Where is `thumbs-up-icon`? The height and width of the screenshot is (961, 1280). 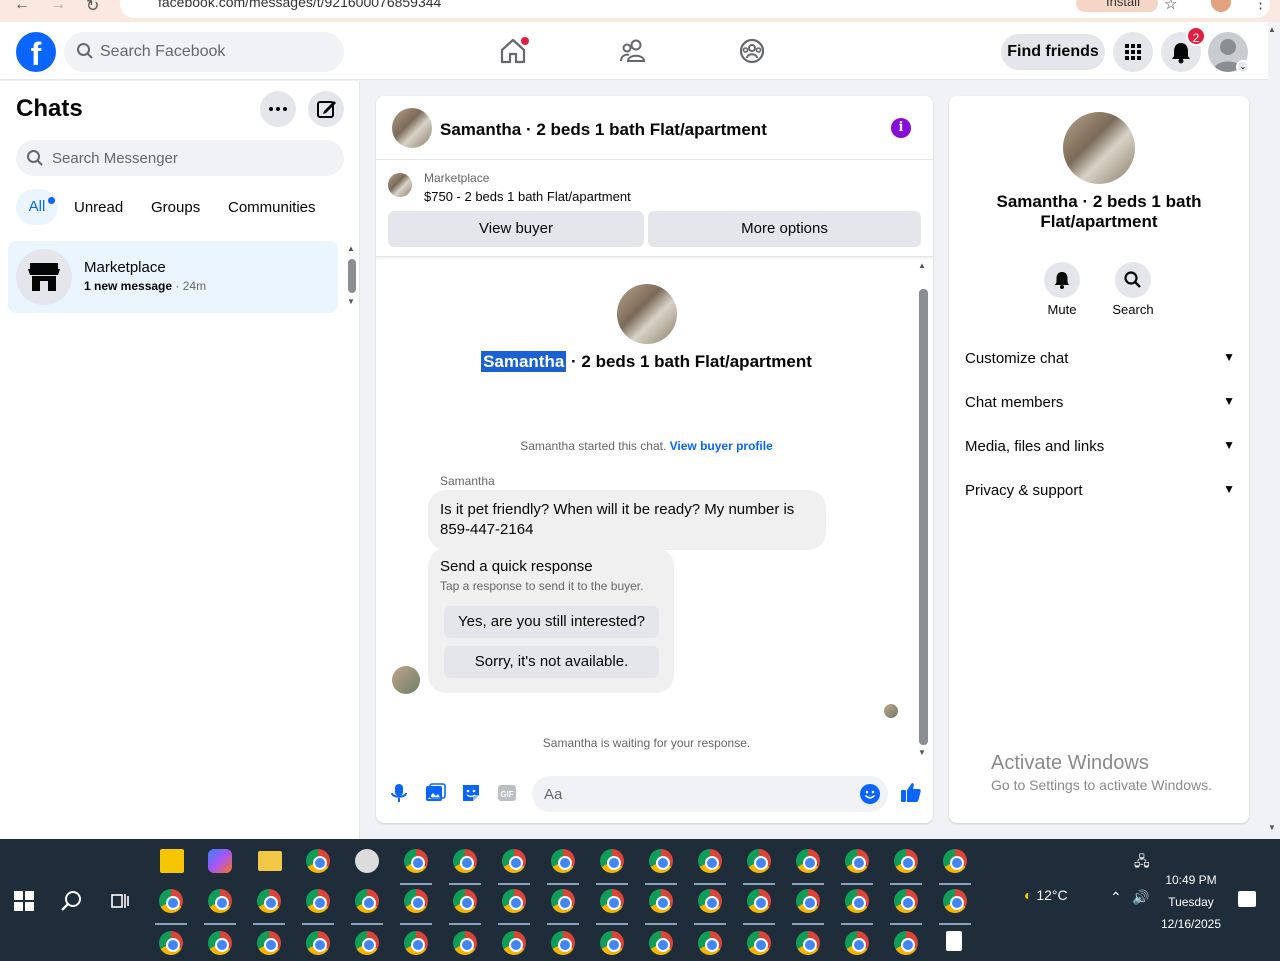 thumbs-up-icon is located at coordinates (911, 792).